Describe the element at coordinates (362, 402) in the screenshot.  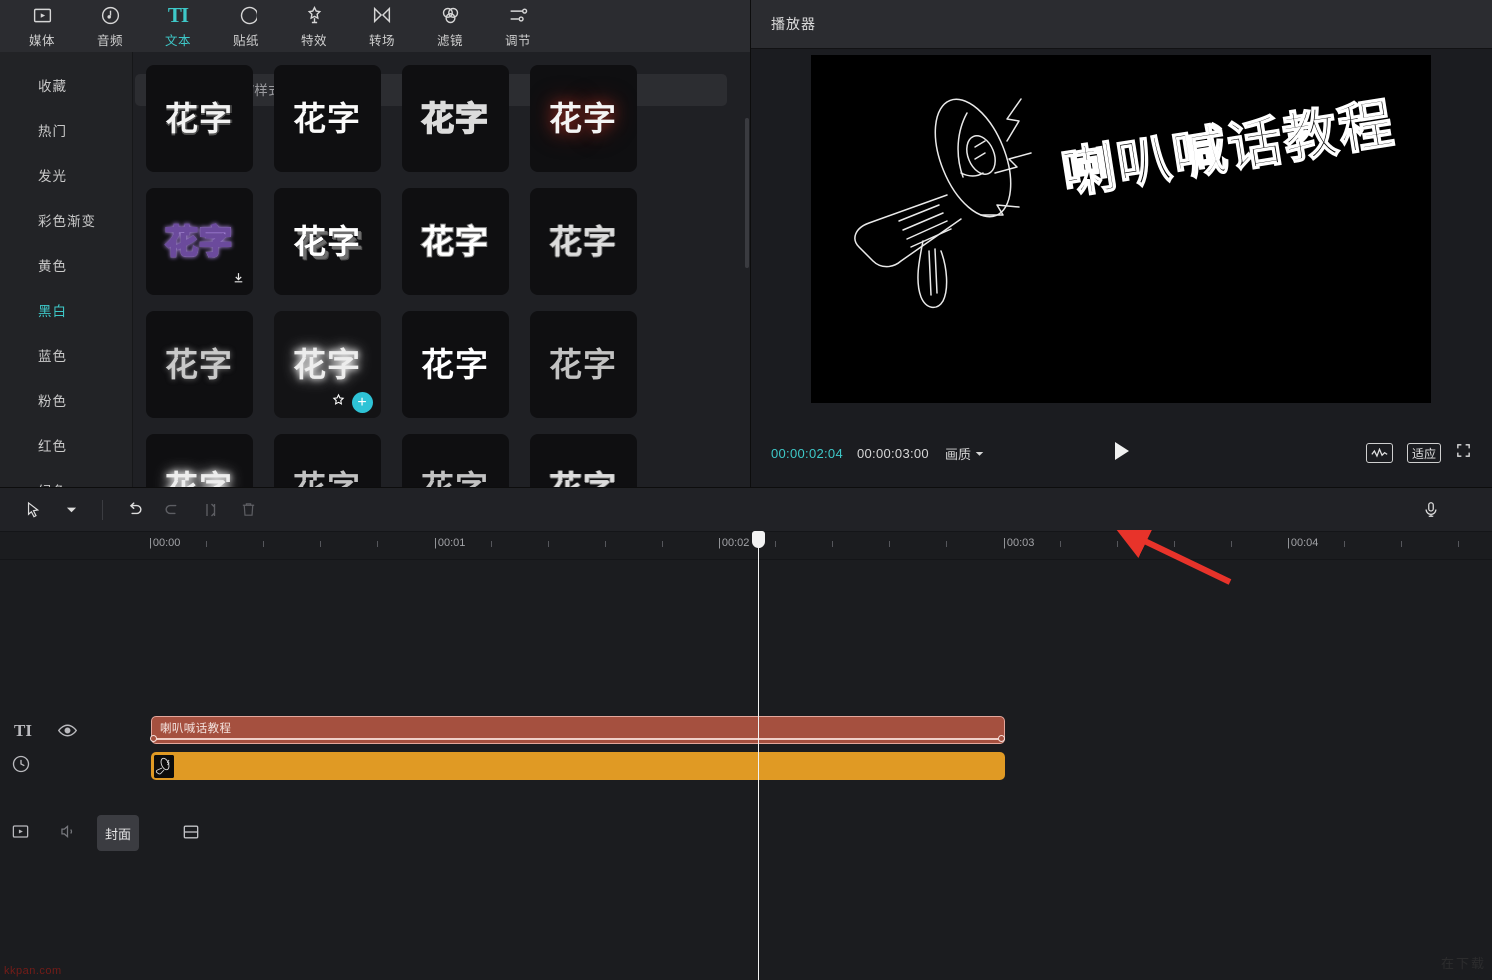
I see `plus-icon: +` at that location.